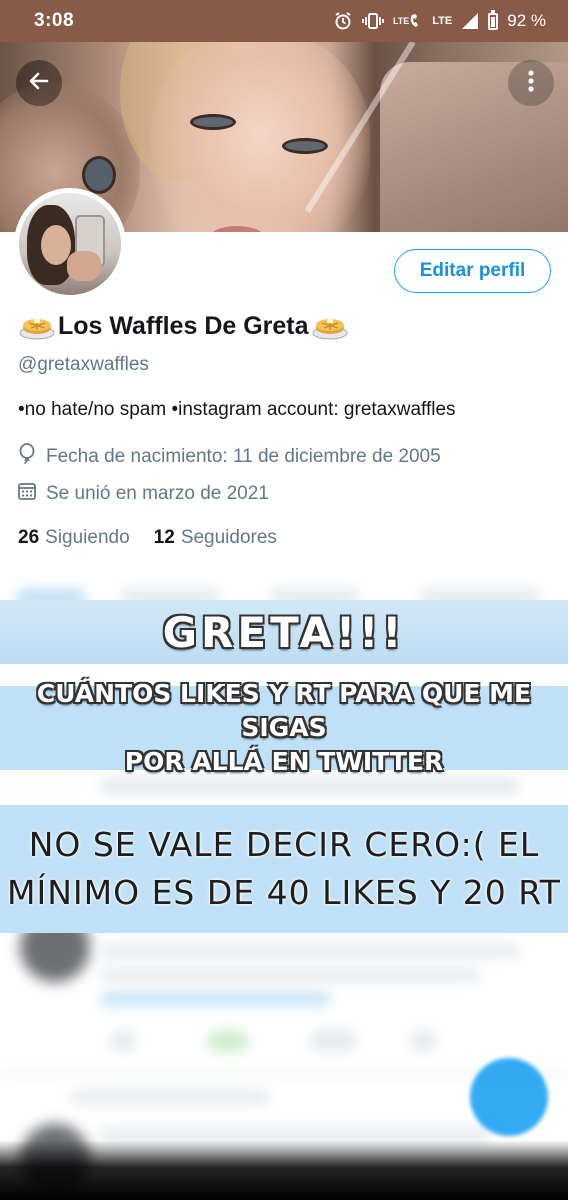  I want to click on more-vertical-icon, so click(531, 83).